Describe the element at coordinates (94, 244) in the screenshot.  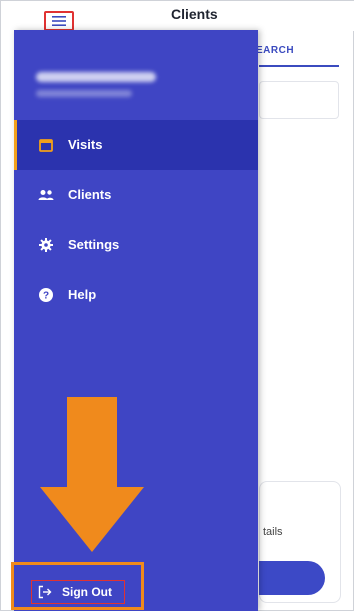
I see `nav-item-label: Settings` at that location.